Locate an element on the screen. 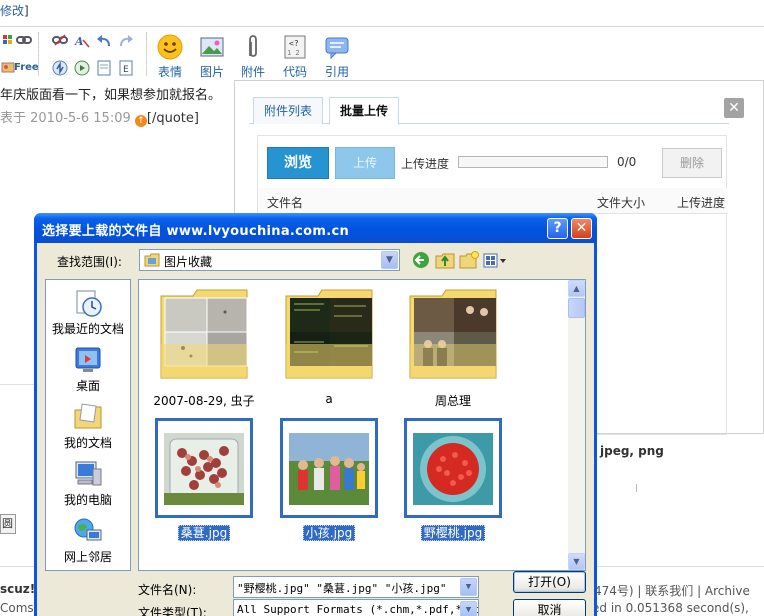 This screenshot has height=616, width=764. upload-button: 上传 is located at coordinates (365, 163).